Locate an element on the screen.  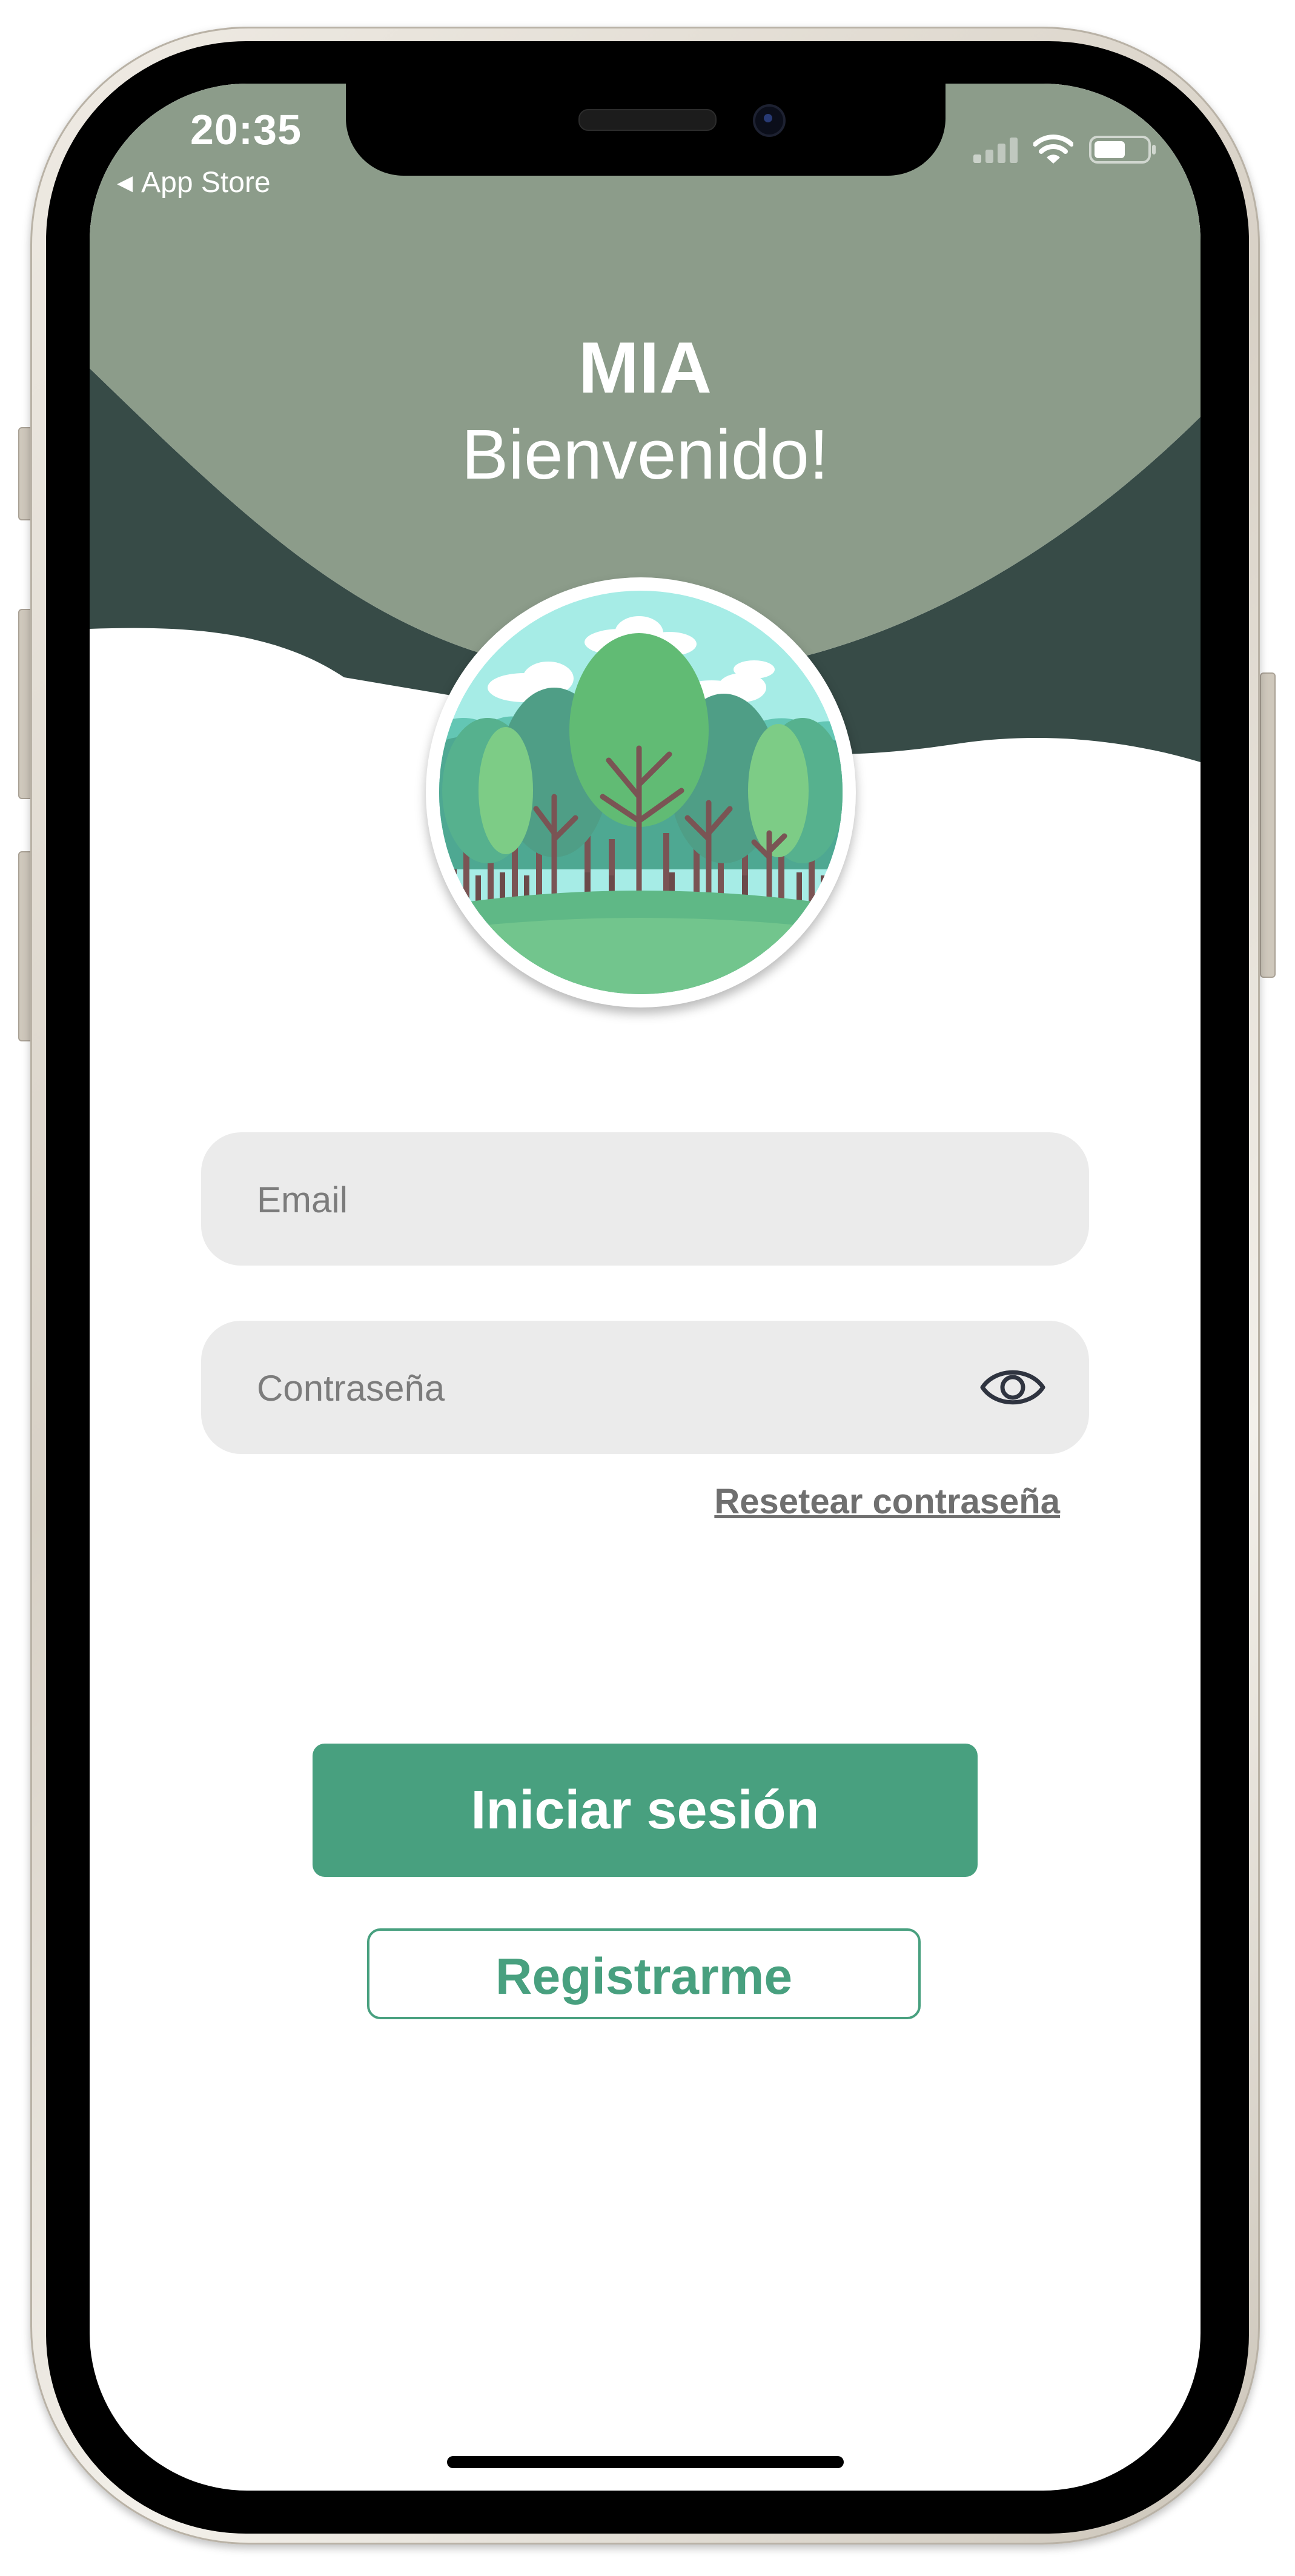
register-button: Registrarme is located at coordinates (644, 1973).